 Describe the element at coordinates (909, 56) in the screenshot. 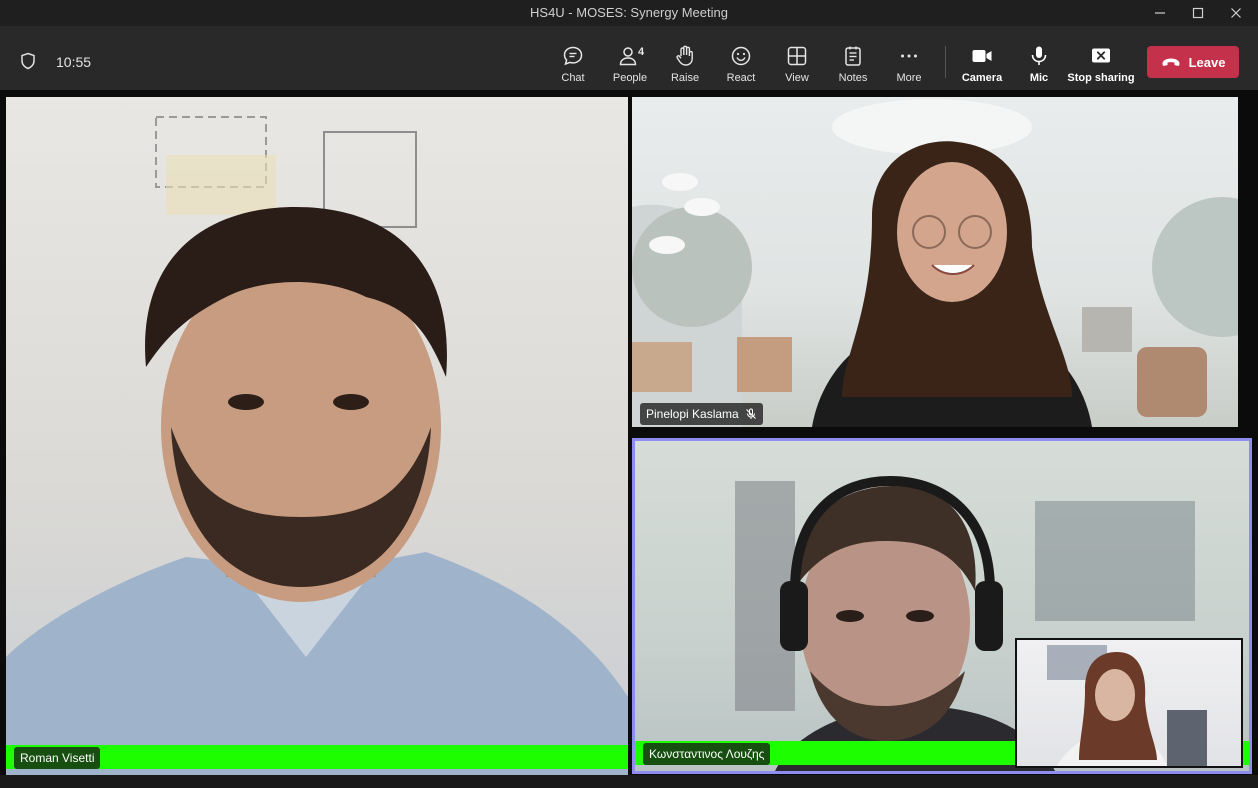

I see `more-dots-icon` at that location.